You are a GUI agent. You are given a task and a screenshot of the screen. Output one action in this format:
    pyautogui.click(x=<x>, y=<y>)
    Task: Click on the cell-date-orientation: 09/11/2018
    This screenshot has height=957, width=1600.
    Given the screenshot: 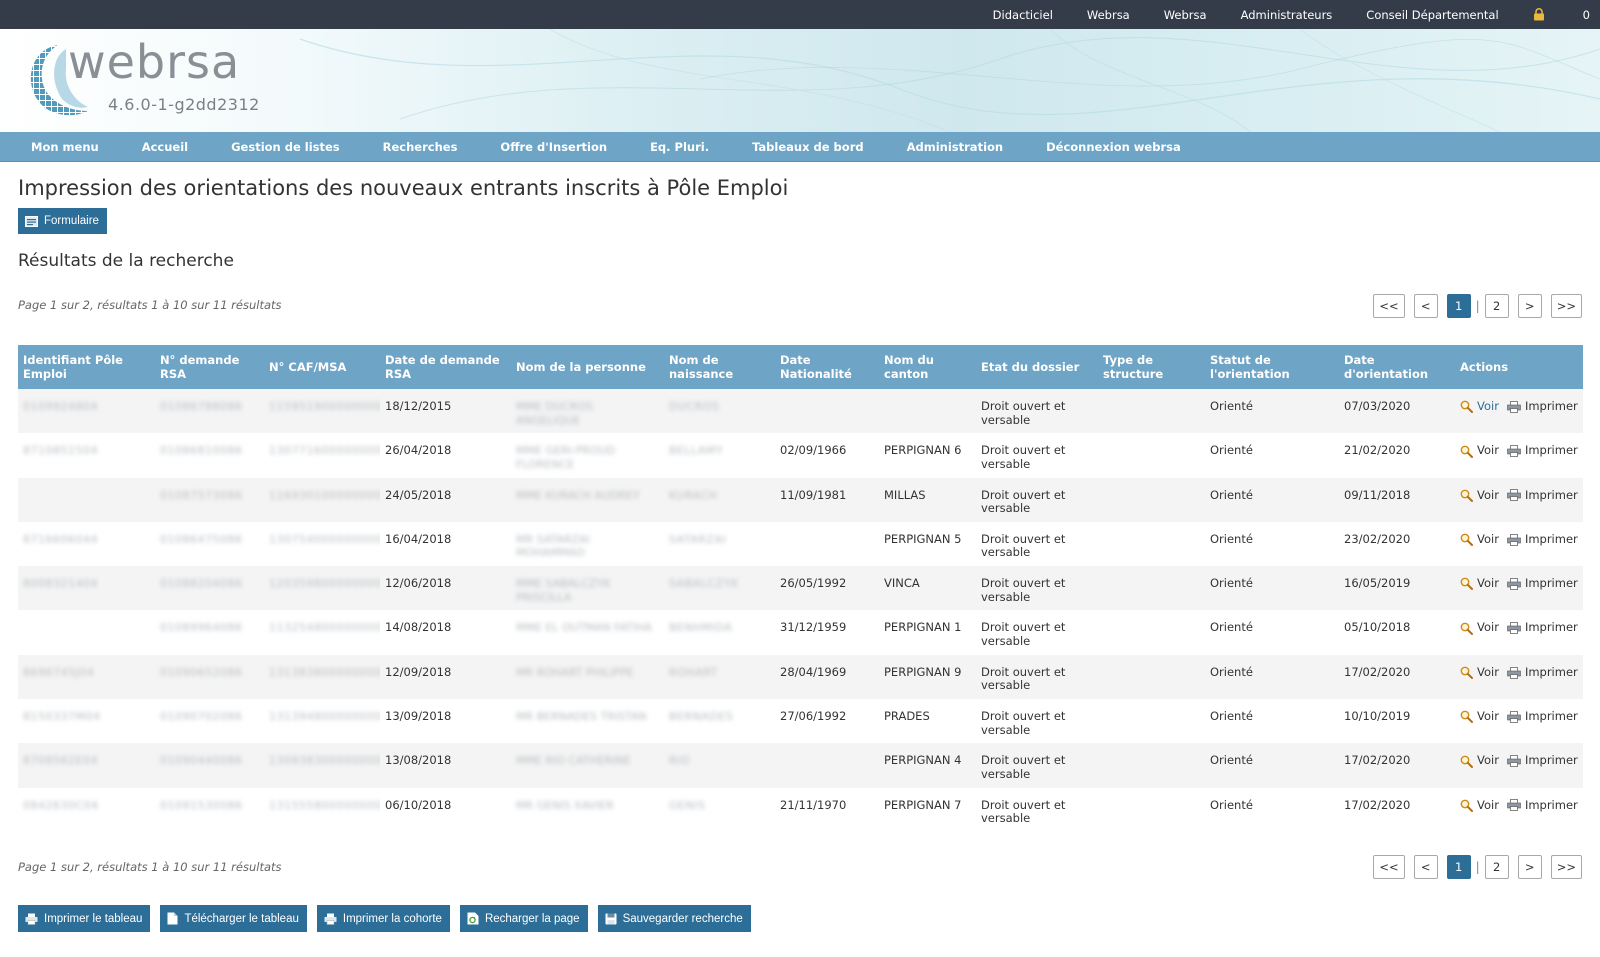 What is the action you would take?
    pyautogui.click(x=1397, y=499)
    